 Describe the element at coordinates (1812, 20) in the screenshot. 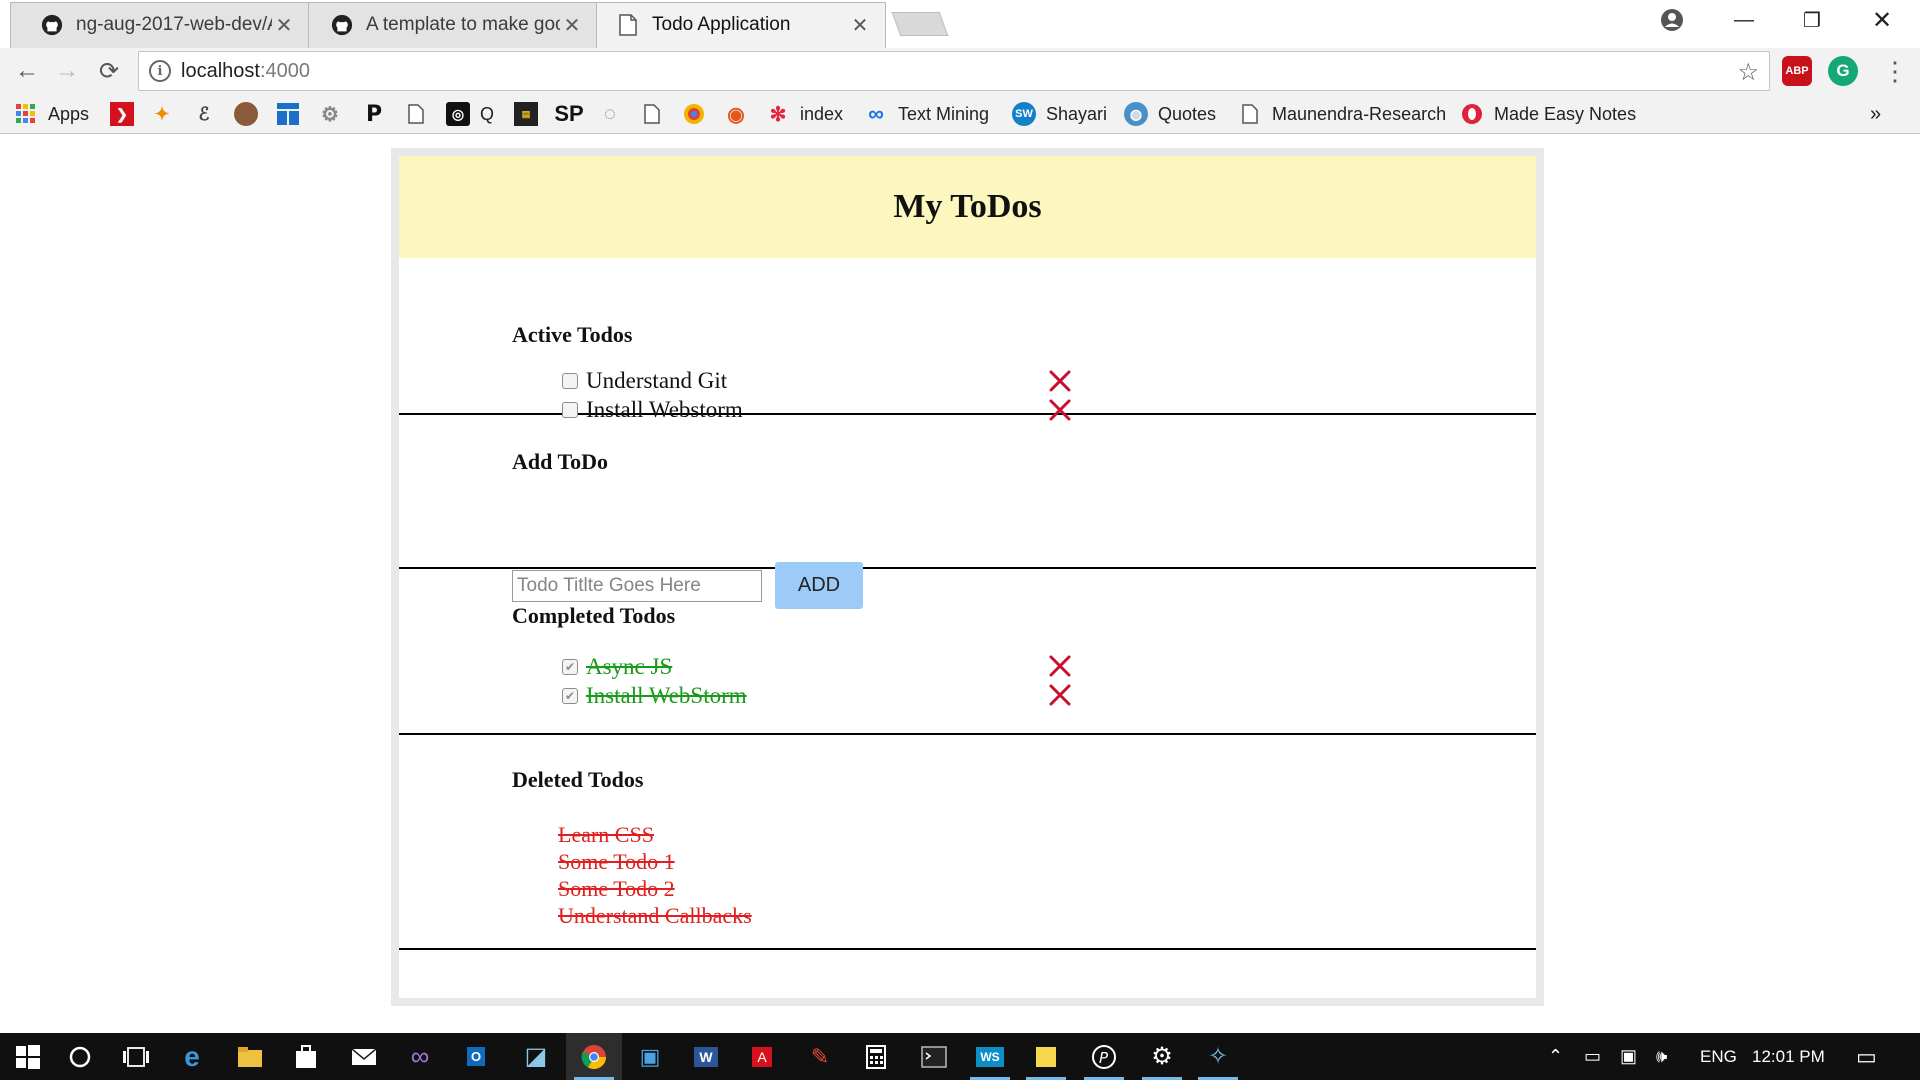

I see `restore-icon: ❐` at that location.